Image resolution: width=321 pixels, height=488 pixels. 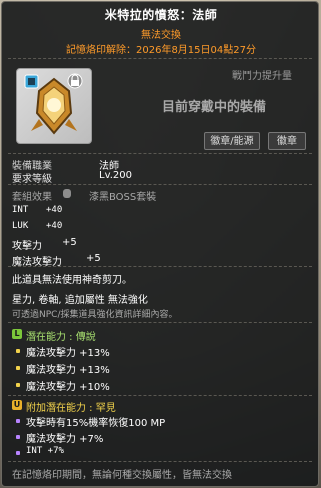 What do you see at coordinates (65, 439) in the screenshot?
I see `bonus-line-2: 魔法攻擊力 +7%` at bounding box center [65, 439].